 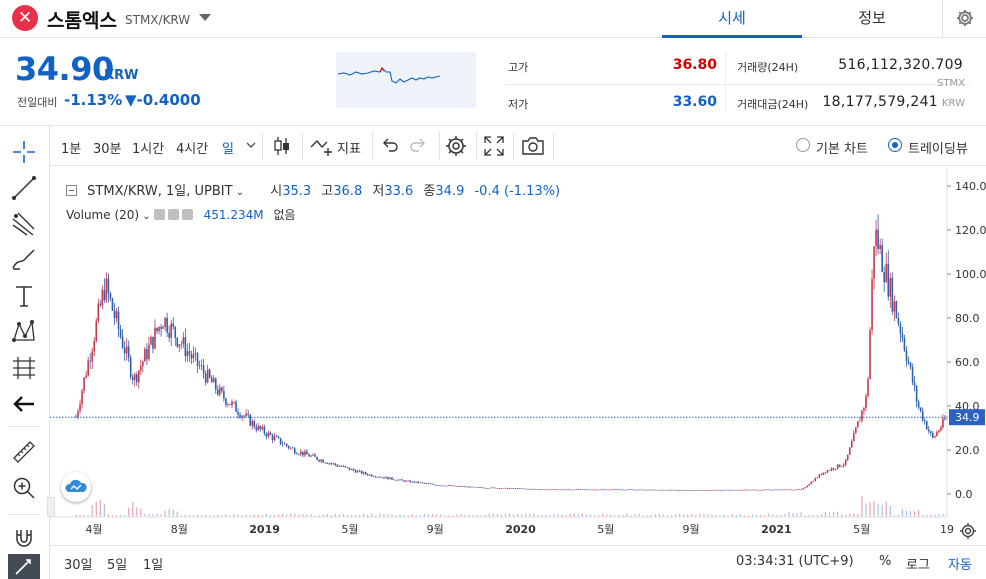 I want to click on interval-1h: 1시간, so click(x=148, y=147).